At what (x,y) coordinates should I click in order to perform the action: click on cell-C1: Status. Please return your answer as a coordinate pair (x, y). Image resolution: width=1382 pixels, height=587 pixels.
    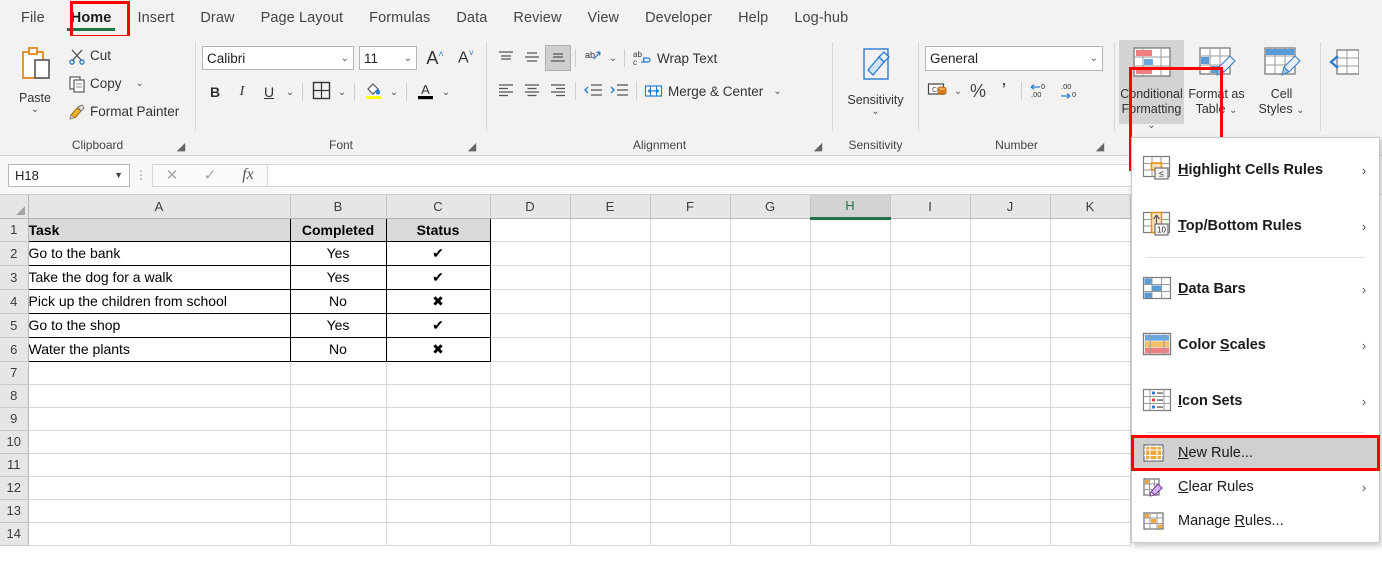
    Looking at the image, I should click on (438, 229).